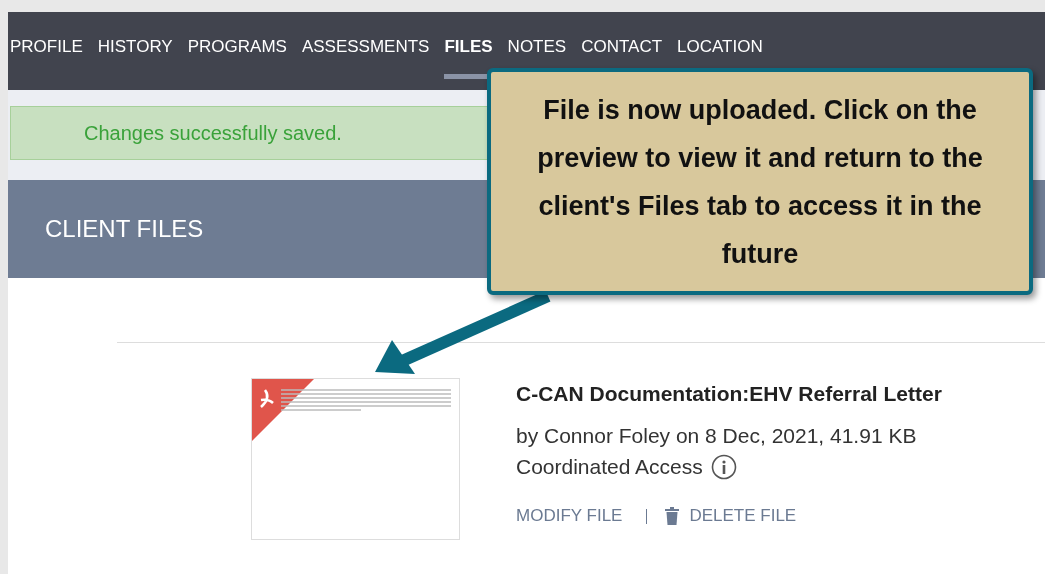  What do you see at coordinates (720, 47) in the screenshot?
I see `nav-tab: LOCATION` at bounding box center [720, 47].